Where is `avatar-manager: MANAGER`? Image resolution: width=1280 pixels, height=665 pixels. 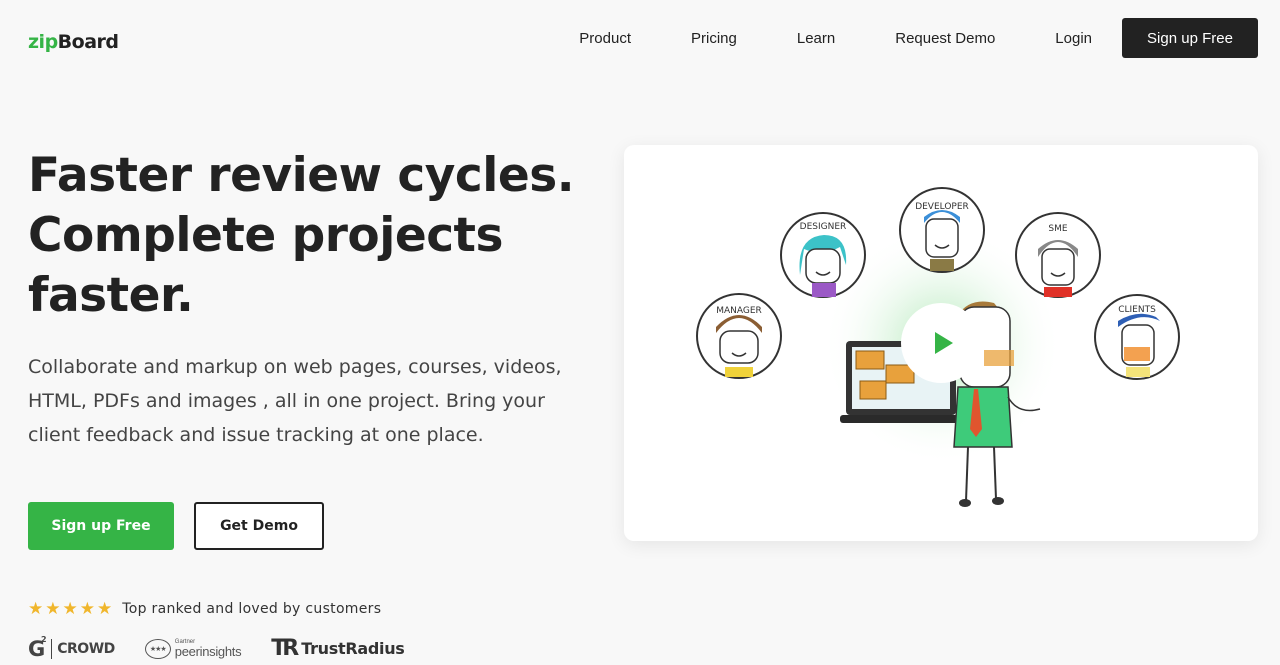
avatar-manager: MANAGER is located at coordinates (739, 336).